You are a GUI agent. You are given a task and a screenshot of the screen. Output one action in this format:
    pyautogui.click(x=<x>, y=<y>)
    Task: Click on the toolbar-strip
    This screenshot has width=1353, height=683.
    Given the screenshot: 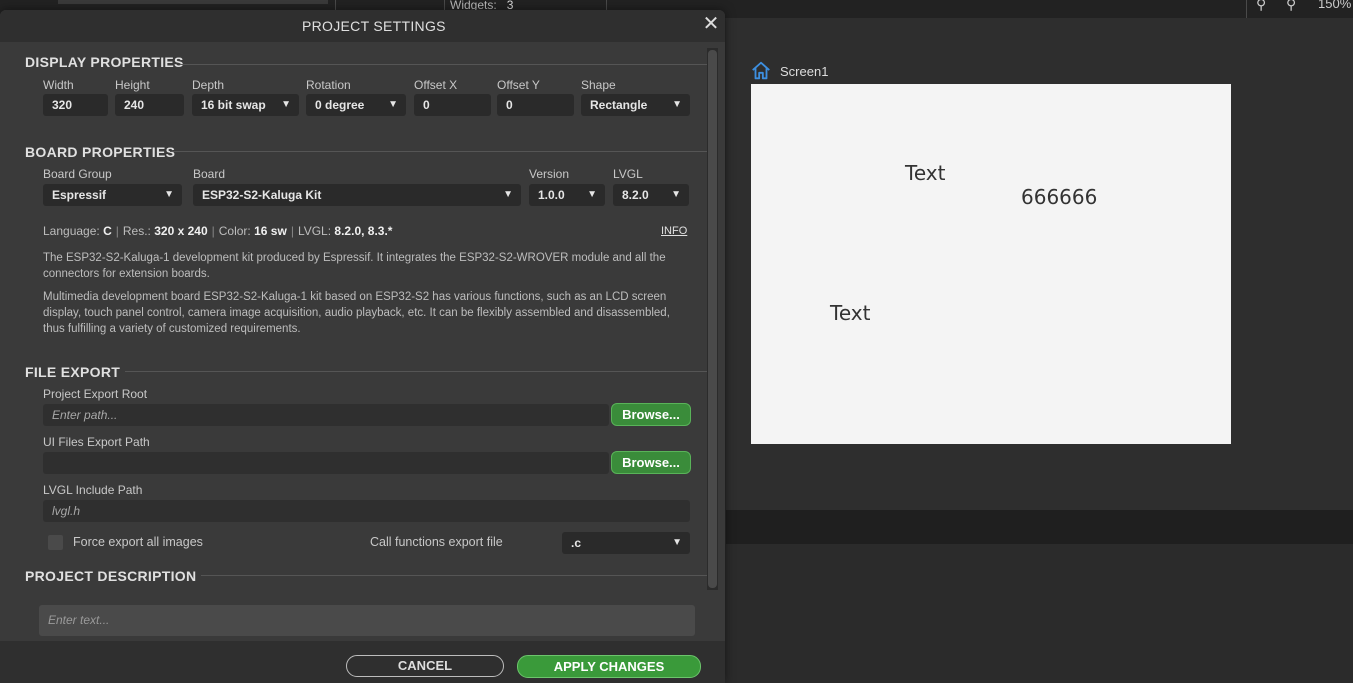 What is the action you would take?
    pyautogui.click(x=193, y=2)
    